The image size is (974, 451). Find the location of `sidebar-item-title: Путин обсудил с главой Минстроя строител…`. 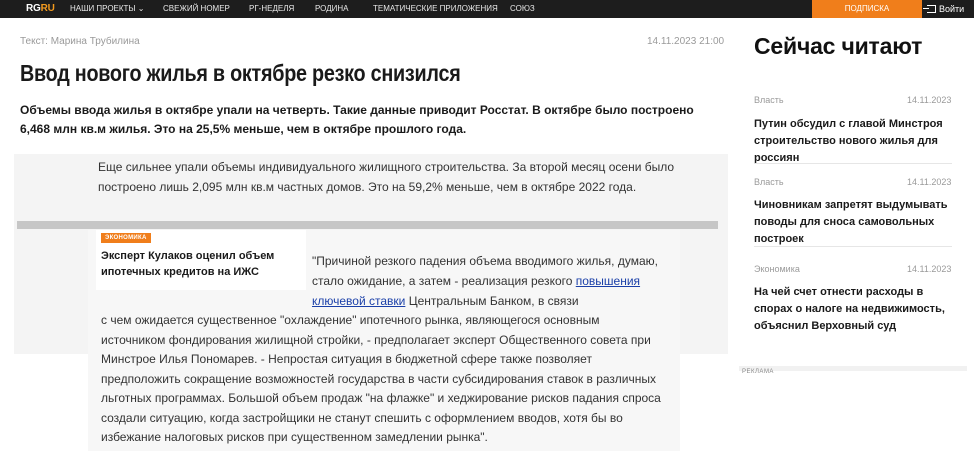

sidebar-item-title: Путин обсудил с главой Минстроя строител… is located at coordinates (854, 141).